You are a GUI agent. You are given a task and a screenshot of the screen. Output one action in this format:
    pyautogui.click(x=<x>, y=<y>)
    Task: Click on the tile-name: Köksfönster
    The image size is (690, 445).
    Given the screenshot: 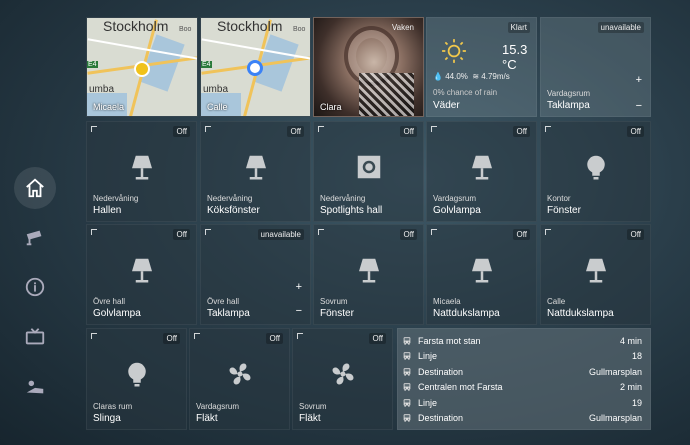 What is the action you would take?
    pyautogui.click(x=233, y=210)
    